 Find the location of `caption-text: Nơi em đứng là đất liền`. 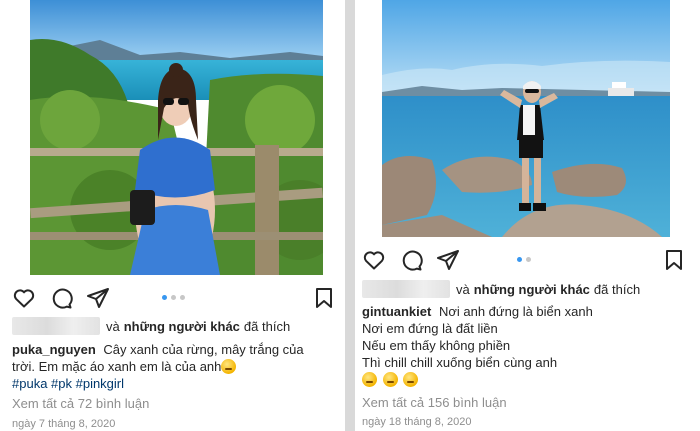

caption-text: Nơi em đứng là đất liền is located at coordinates (430, 328).